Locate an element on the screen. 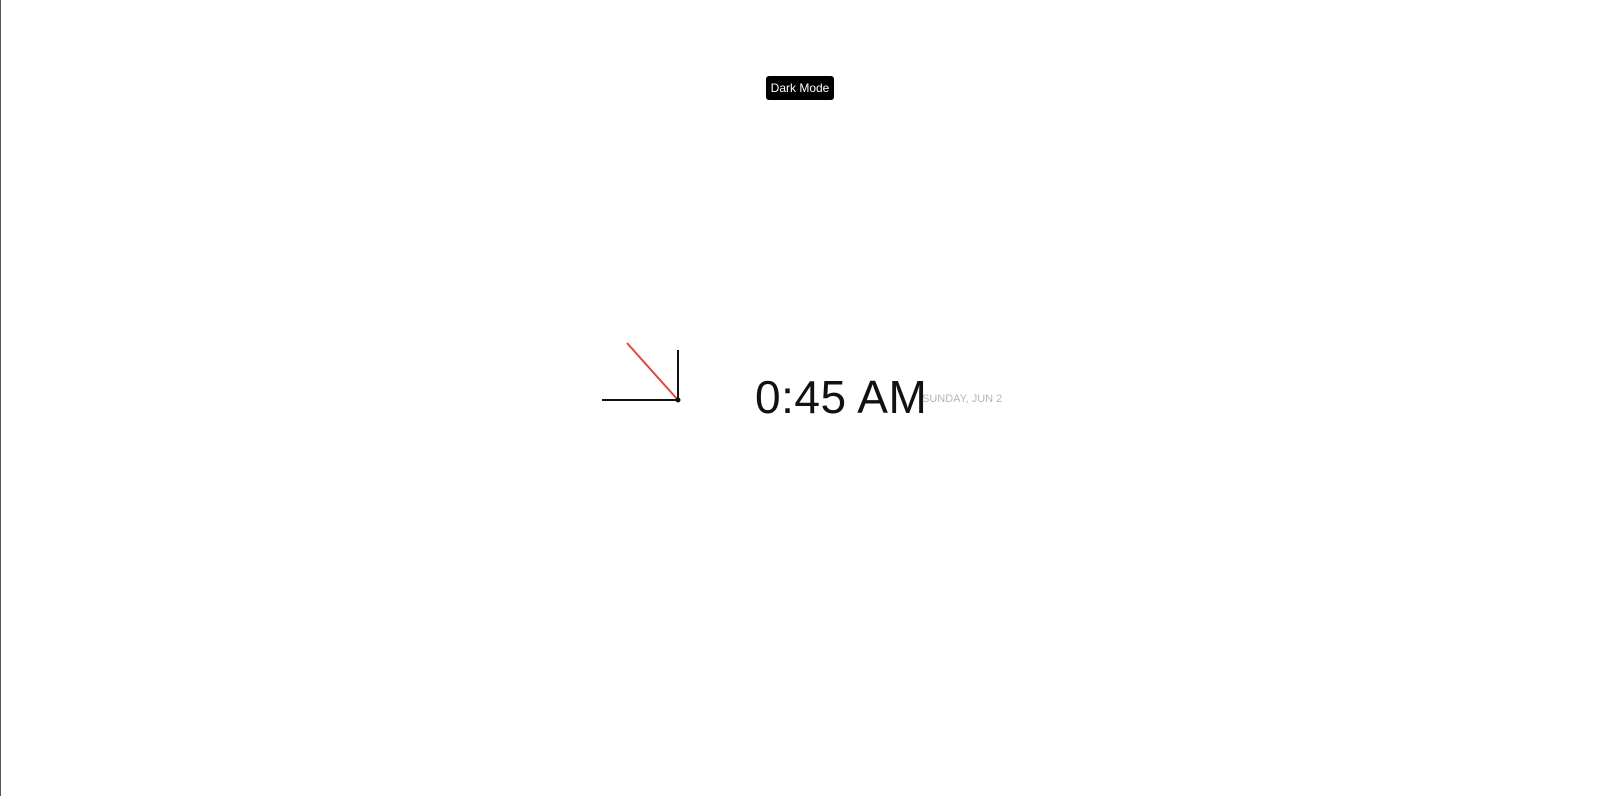 The width and height of the screenshot is (1600, 796). analog-clock is located at coordinates (630, 370).